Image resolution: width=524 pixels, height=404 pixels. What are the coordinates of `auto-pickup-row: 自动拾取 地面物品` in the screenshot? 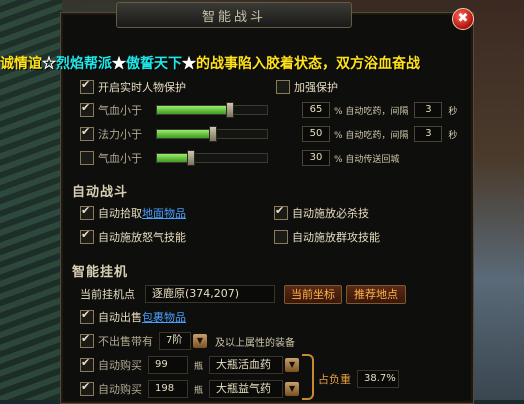 It's located at (133, 213).